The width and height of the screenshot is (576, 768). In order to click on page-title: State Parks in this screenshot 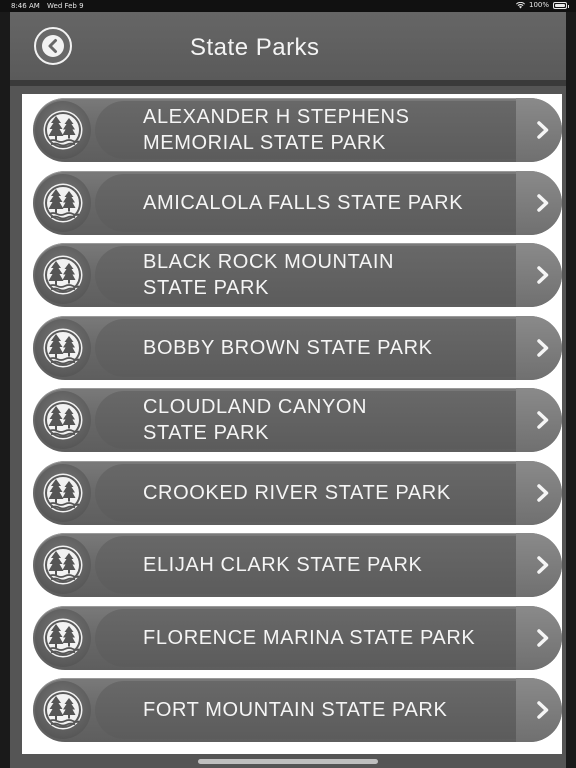, I will do `click(255, 47)`.